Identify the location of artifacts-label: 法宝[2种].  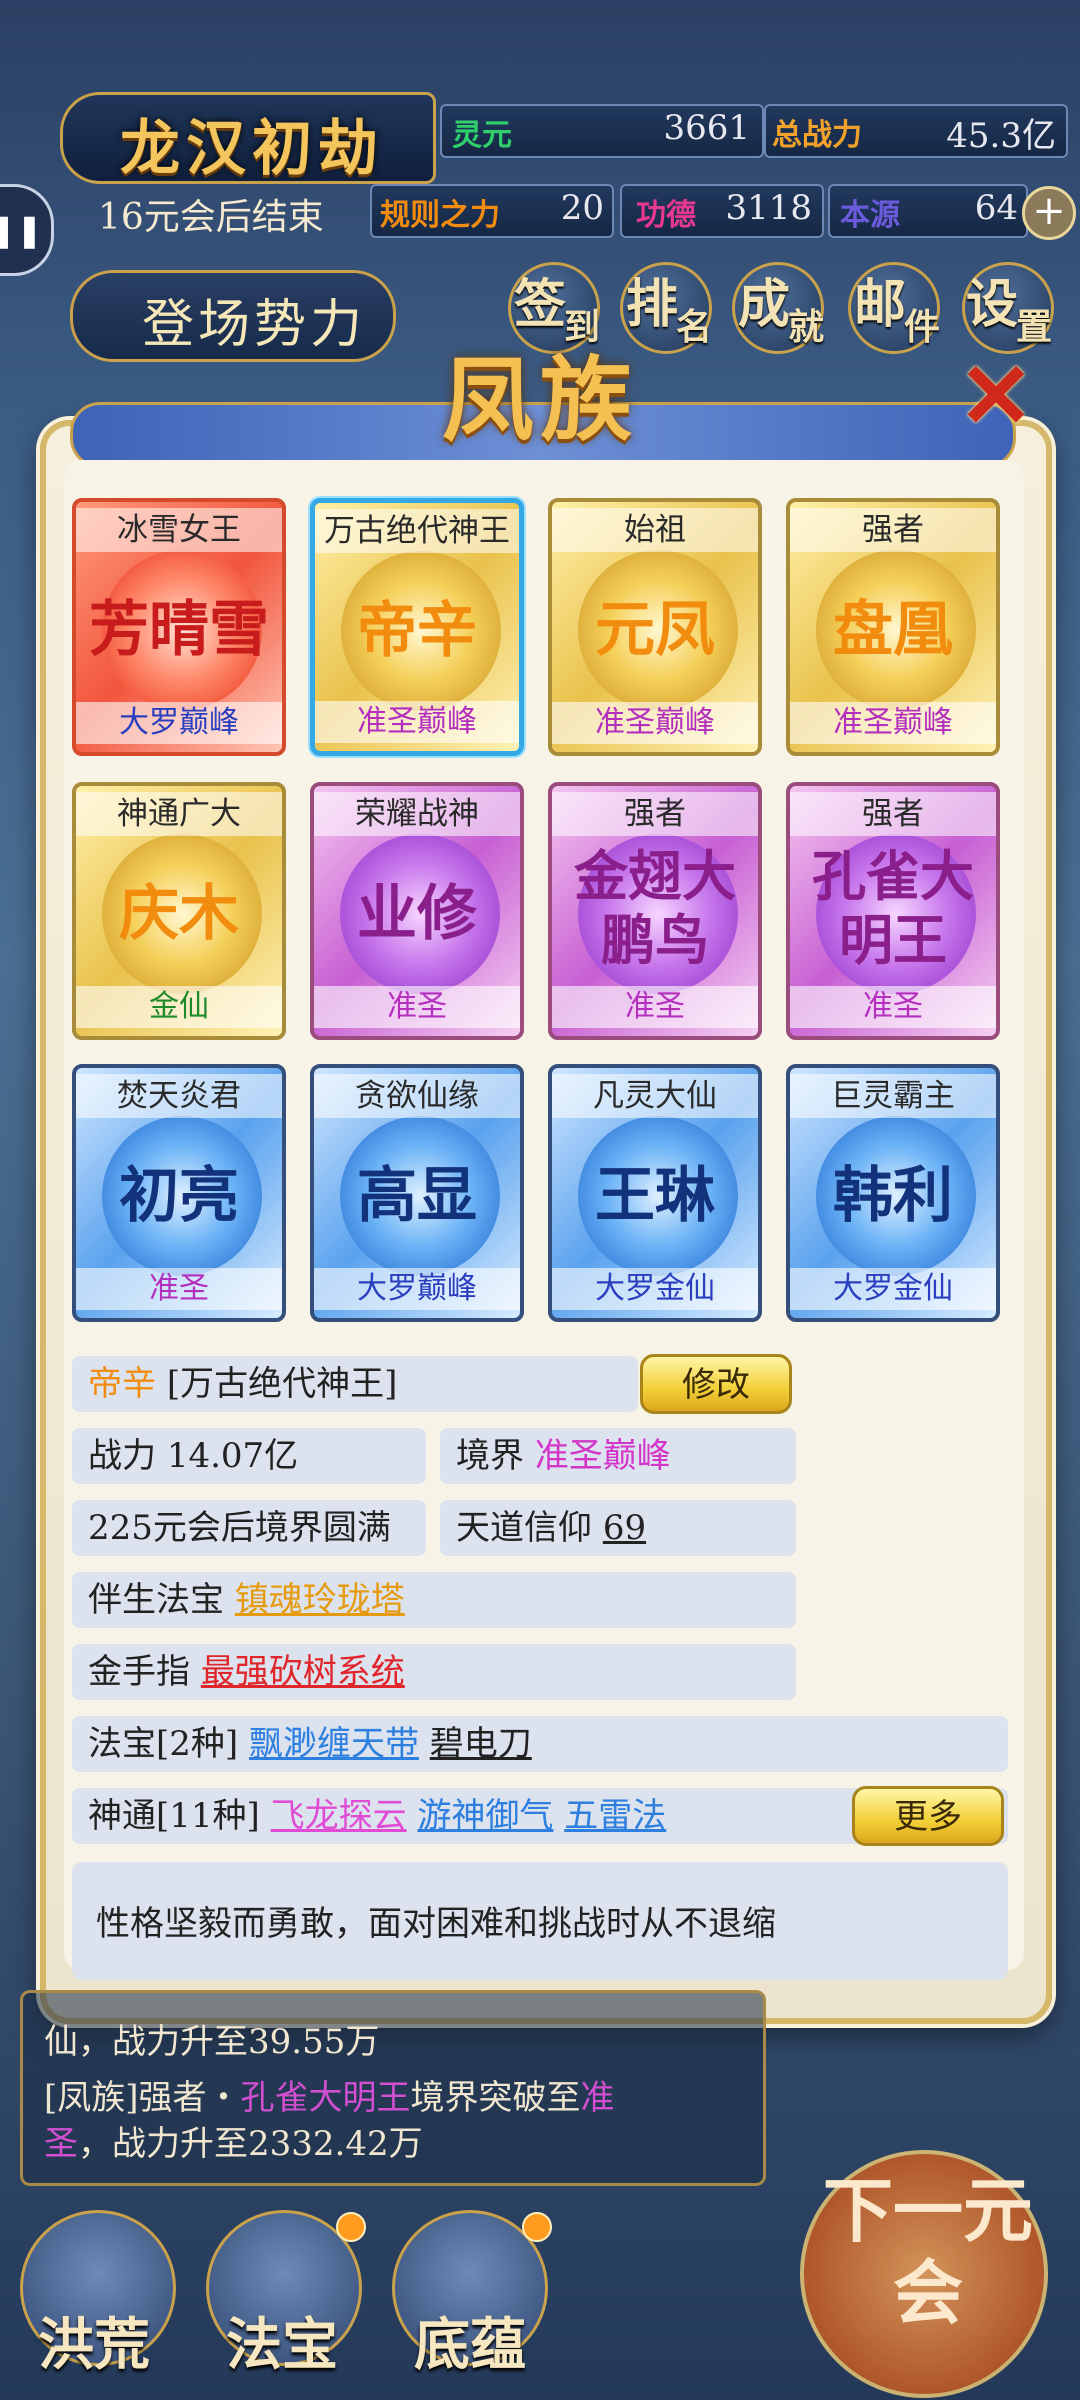
(163, 1744).